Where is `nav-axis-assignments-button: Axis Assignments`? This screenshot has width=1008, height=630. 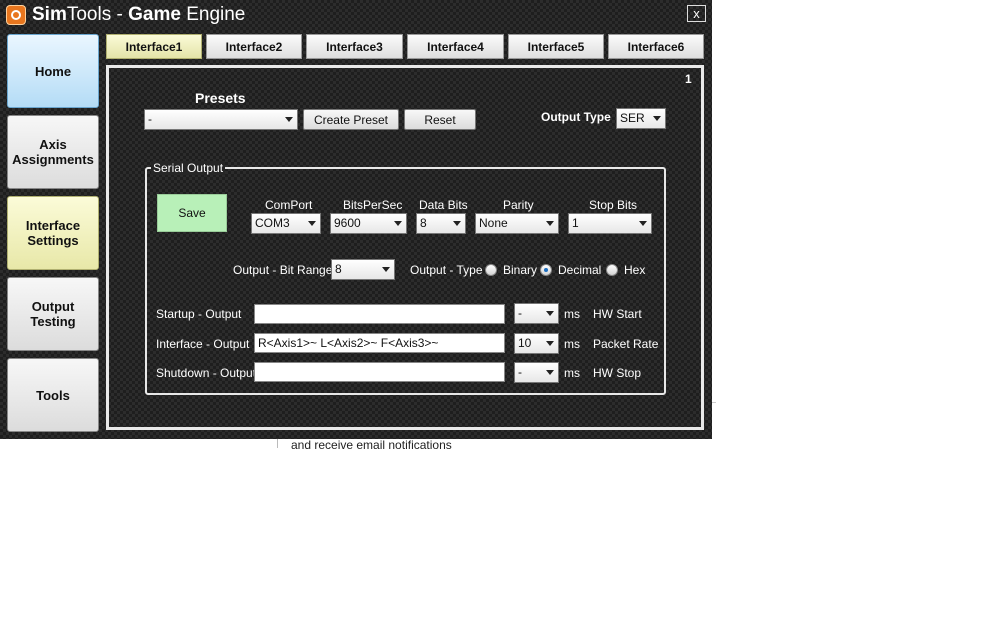
nav-axis-assignments-button: Axis Assignments is located at coordinates (53, 152).